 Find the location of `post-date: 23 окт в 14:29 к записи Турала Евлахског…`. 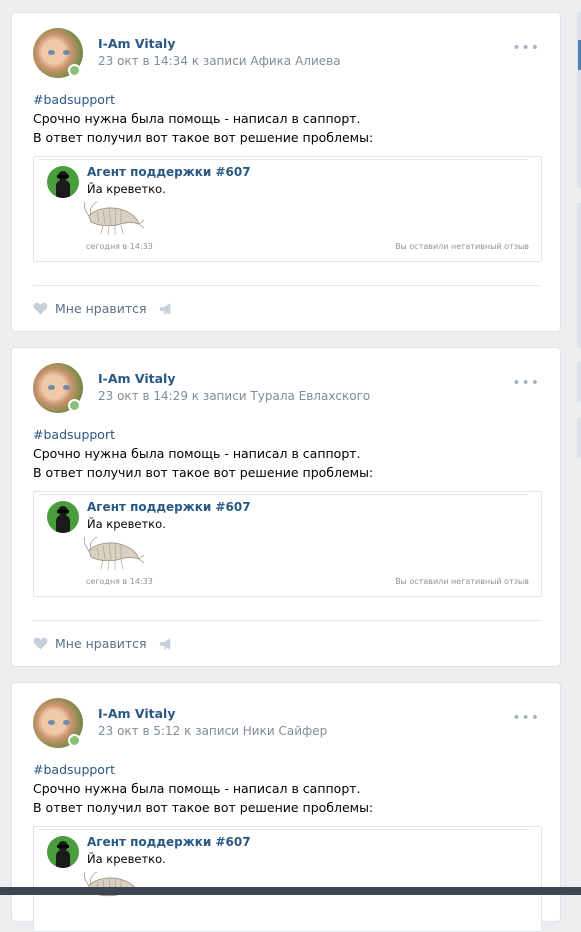

post-date: 23 окт в 14:29 к записи Турала Евлахског… is located at coordinates (234, 396).